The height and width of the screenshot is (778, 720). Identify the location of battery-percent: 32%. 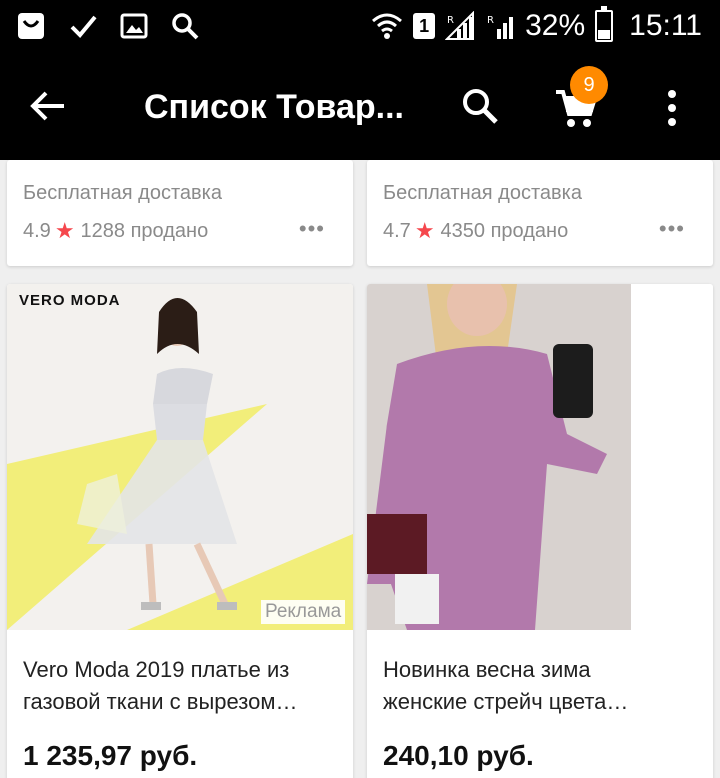
(555, 25).